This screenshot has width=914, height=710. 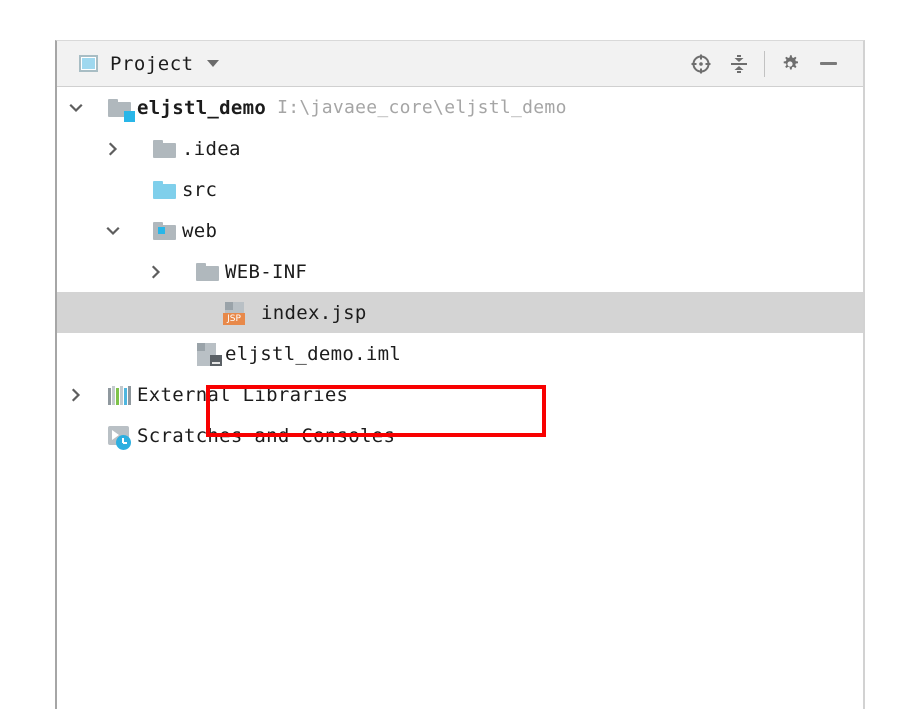 I want to click on jsp-file-icon: JSP, so click(x=236, y=313).